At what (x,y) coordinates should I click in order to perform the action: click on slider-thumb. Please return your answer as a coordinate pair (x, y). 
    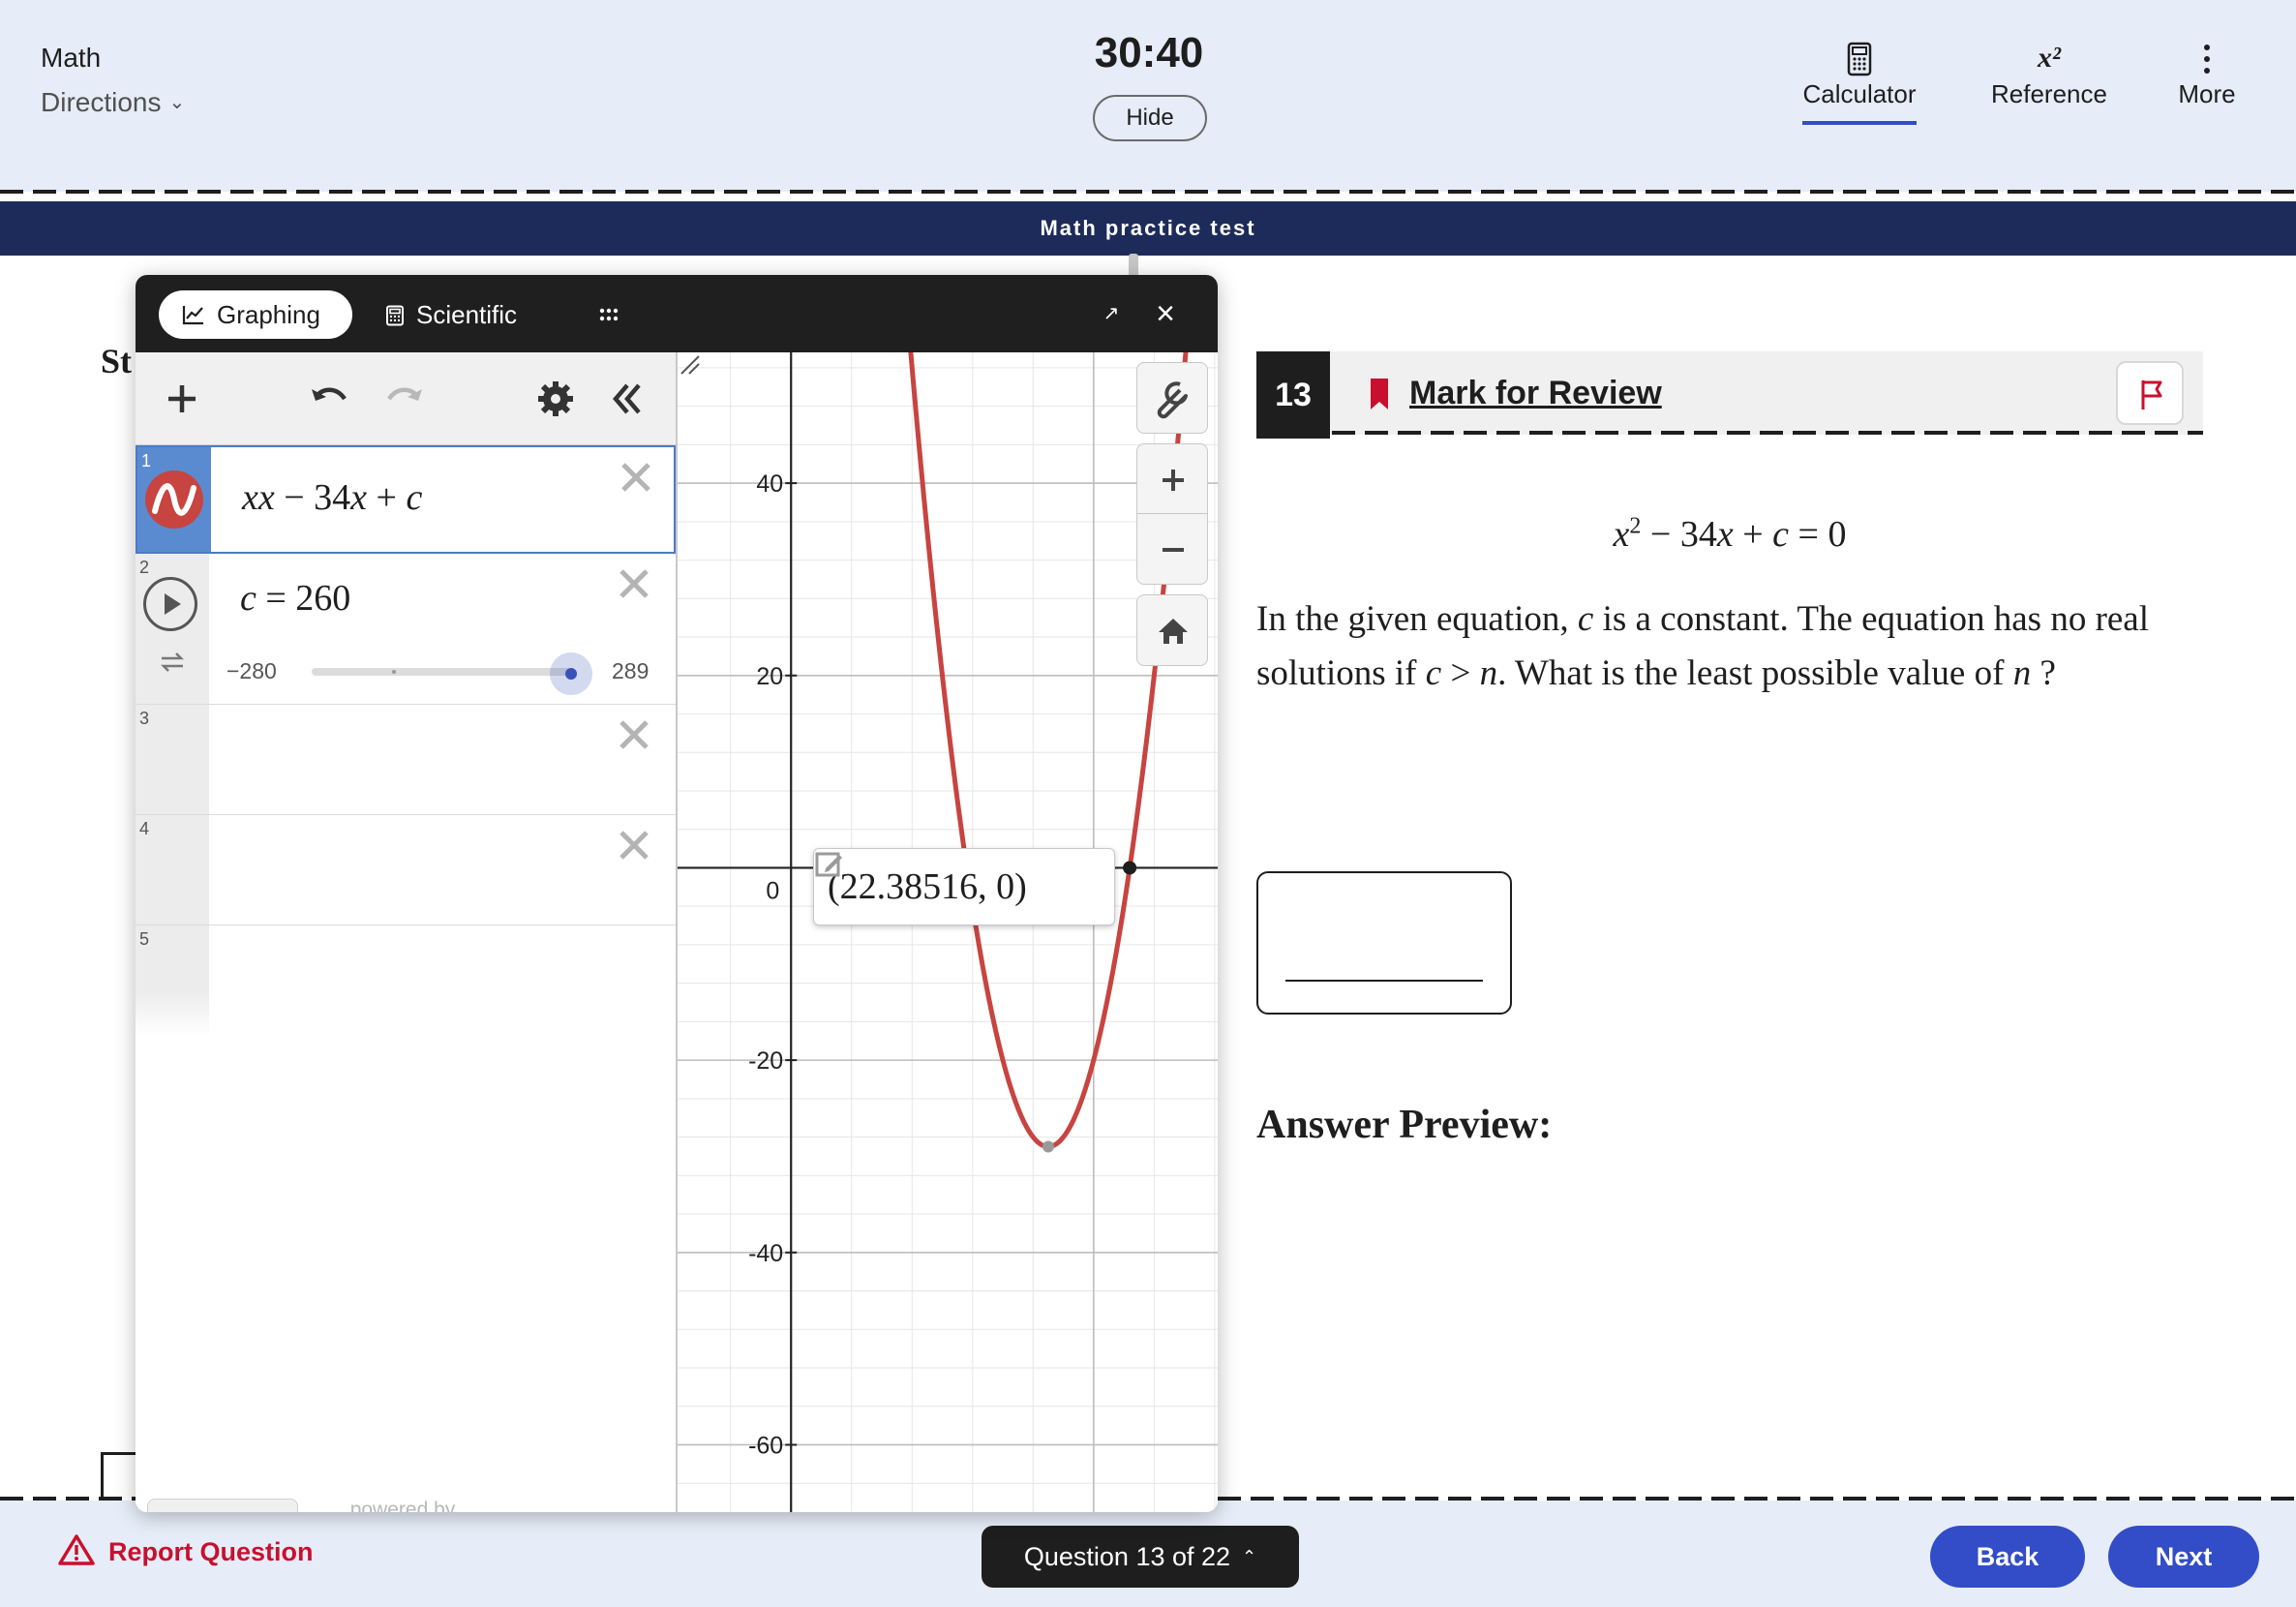
    Looking at the image, I should click on (571, 673).